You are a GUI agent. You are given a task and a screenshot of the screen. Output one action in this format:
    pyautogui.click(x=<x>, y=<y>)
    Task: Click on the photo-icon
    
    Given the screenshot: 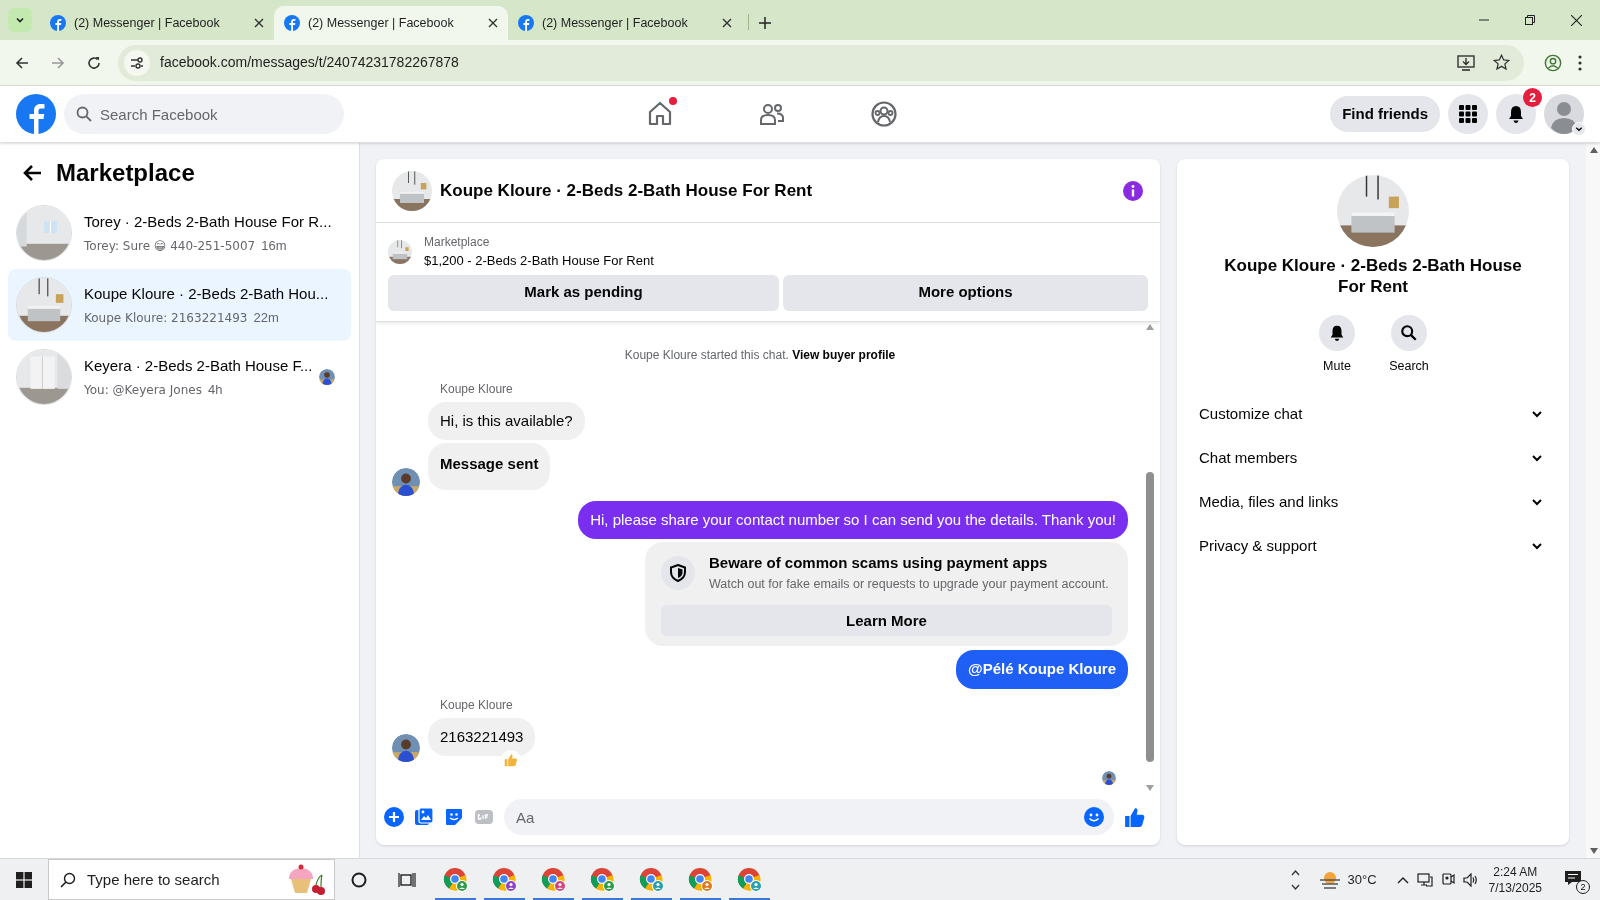 What is the action you would take?
    pyautogui.click(x=424, y=817)
    